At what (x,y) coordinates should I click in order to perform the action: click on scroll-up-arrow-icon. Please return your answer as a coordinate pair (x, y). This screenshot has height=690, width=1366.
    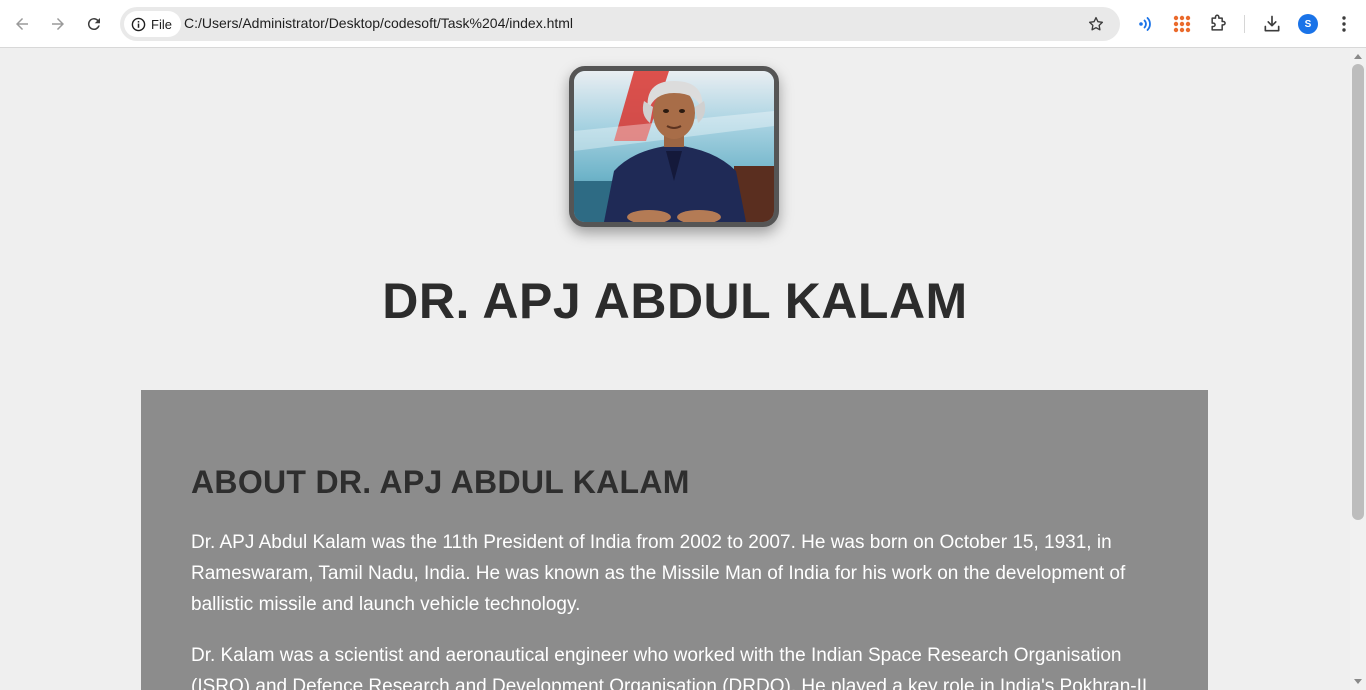
    Looking at the image, I should click on (1358, 56).